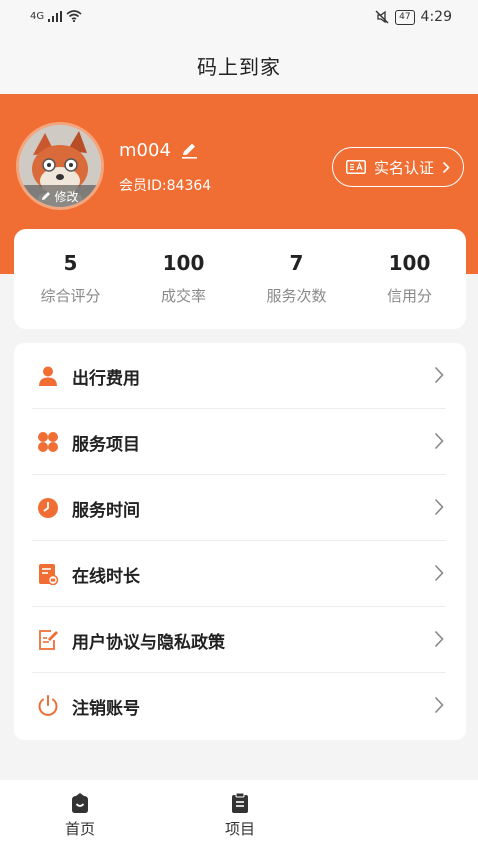 Image resolution: width=478 pixels, height=850 pixels. What do you see at coordinates (148, 642) in the screenshot?
I see `menu-label: 用户协议与隐私政策` at bounding box center [148, 642].